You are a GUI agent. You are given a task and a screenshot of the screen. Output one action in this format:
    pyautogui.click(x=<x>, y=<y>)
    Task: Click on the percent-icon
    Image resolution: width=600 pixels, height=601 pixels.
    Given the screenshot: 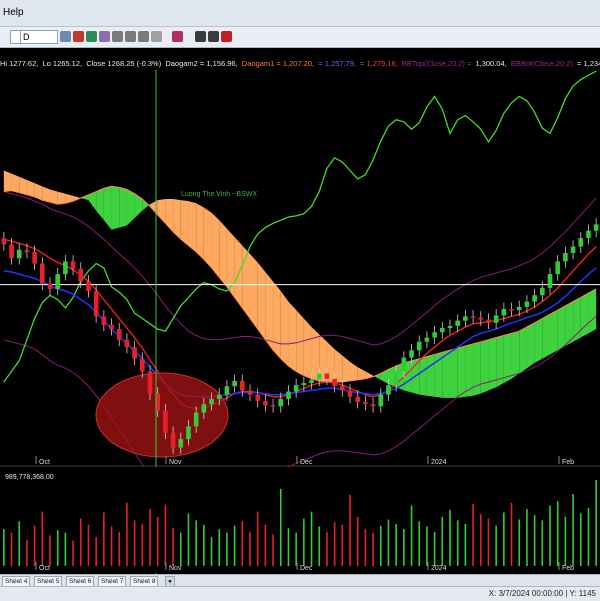 What is the action you would take?
    pyautogui.click(x=130, y=36)
    